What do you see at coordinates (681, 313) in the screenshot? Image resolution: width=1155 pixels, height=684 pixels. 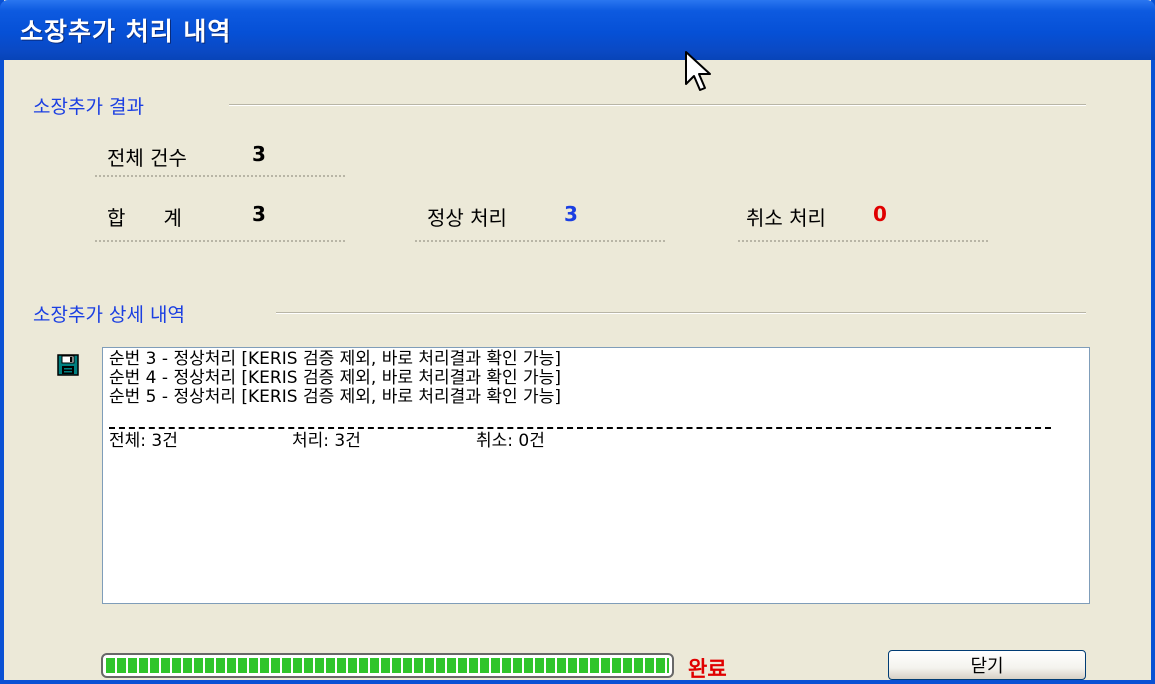 I see `detail-section-divider` at bounding box center [681, 313].